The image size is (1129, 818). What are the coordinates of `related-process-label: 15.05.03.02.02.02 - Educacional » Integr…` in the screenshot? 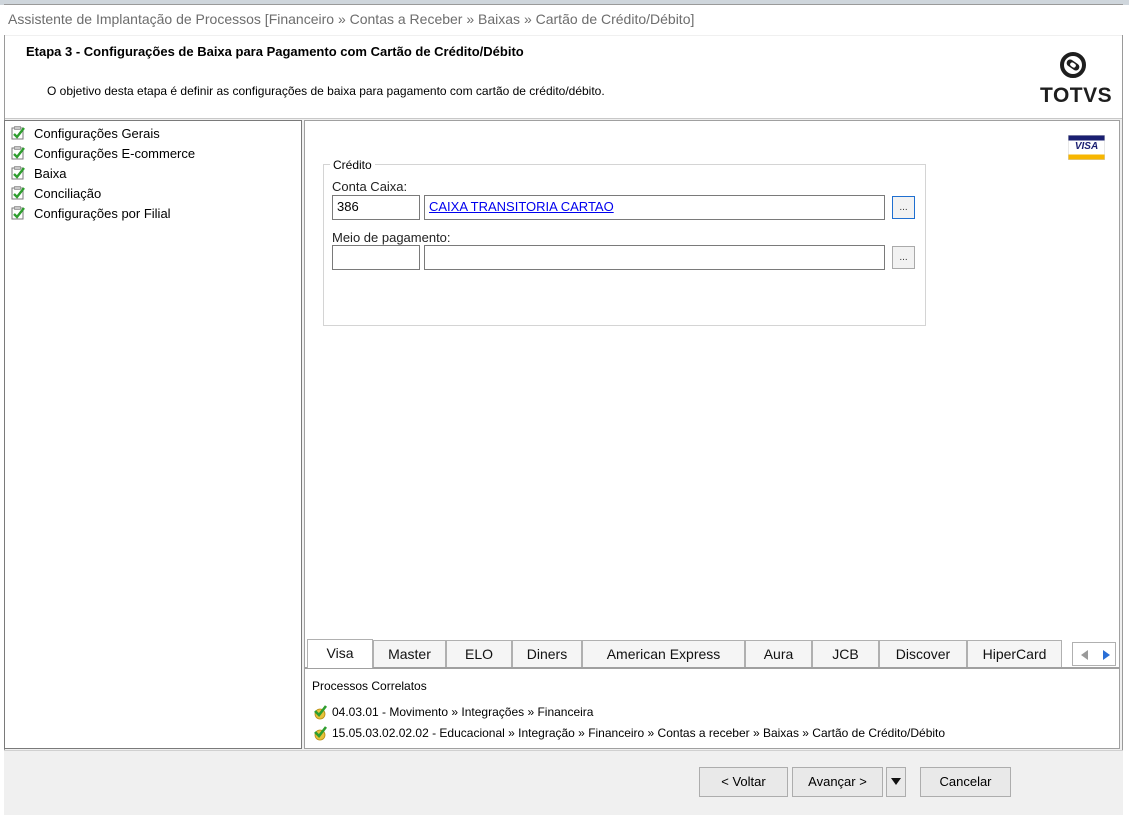 It's located at (639, 733).